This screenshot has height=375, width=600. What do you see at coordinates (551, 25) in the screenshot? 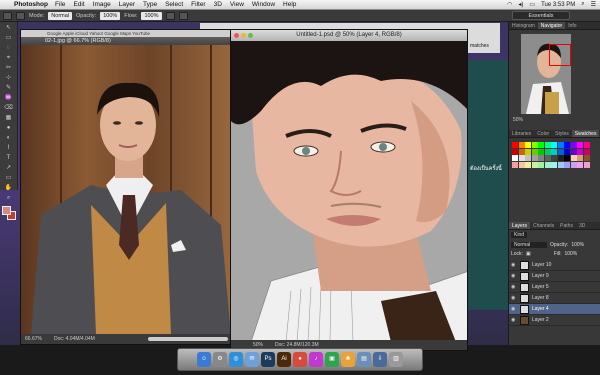
I see `tab-navigator: Navigator` at bounding box center [551, 25].